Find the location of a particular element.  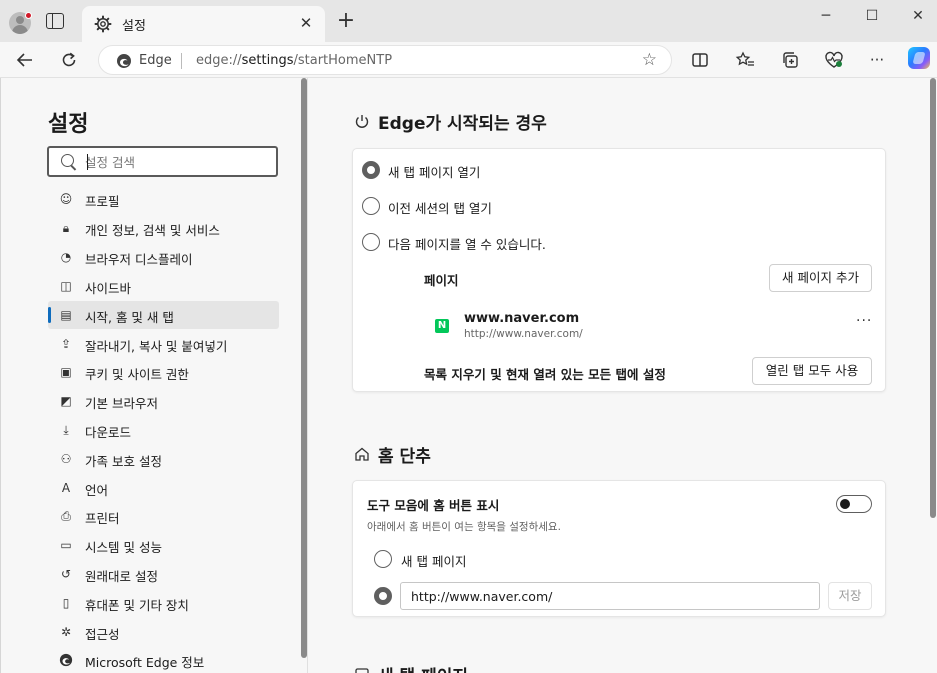

collections-icon is located at coordinates (790, 60).